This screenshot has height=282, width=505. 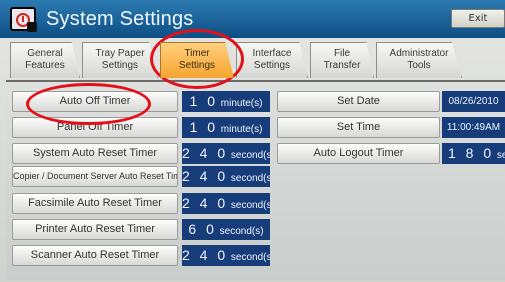 What do you see at coordinates (120, 60) in the screenshot?
I see `tab-tray-paper-settings: Tray Paper Settings` at bounding box center [120, 60].